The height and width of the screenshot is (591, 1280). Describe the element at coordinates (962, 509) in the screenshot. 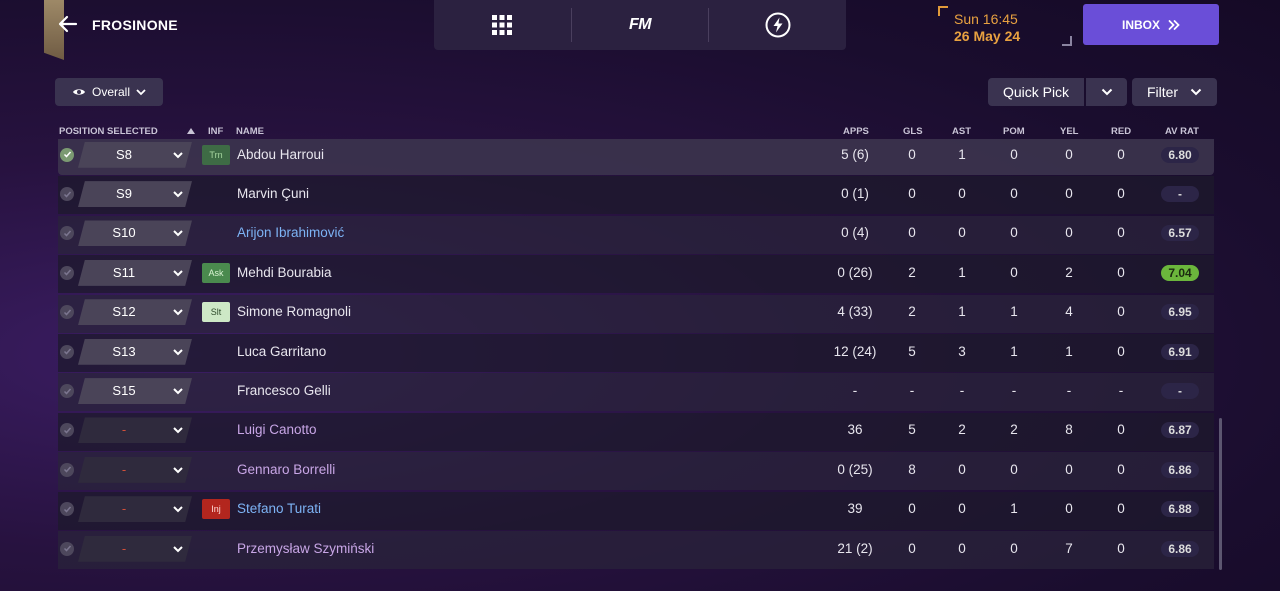

I see `stat-ast: 0` at that location.